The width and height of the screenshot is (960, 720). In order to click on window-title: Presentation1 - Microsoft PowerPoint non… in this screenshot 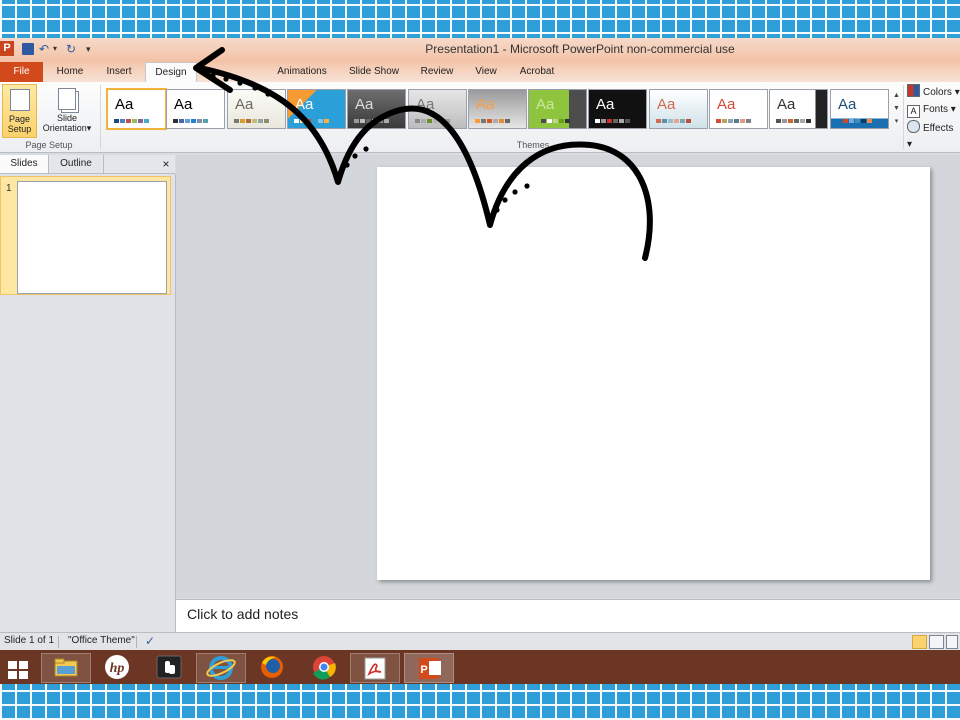, I will do `click(580, 49)`.